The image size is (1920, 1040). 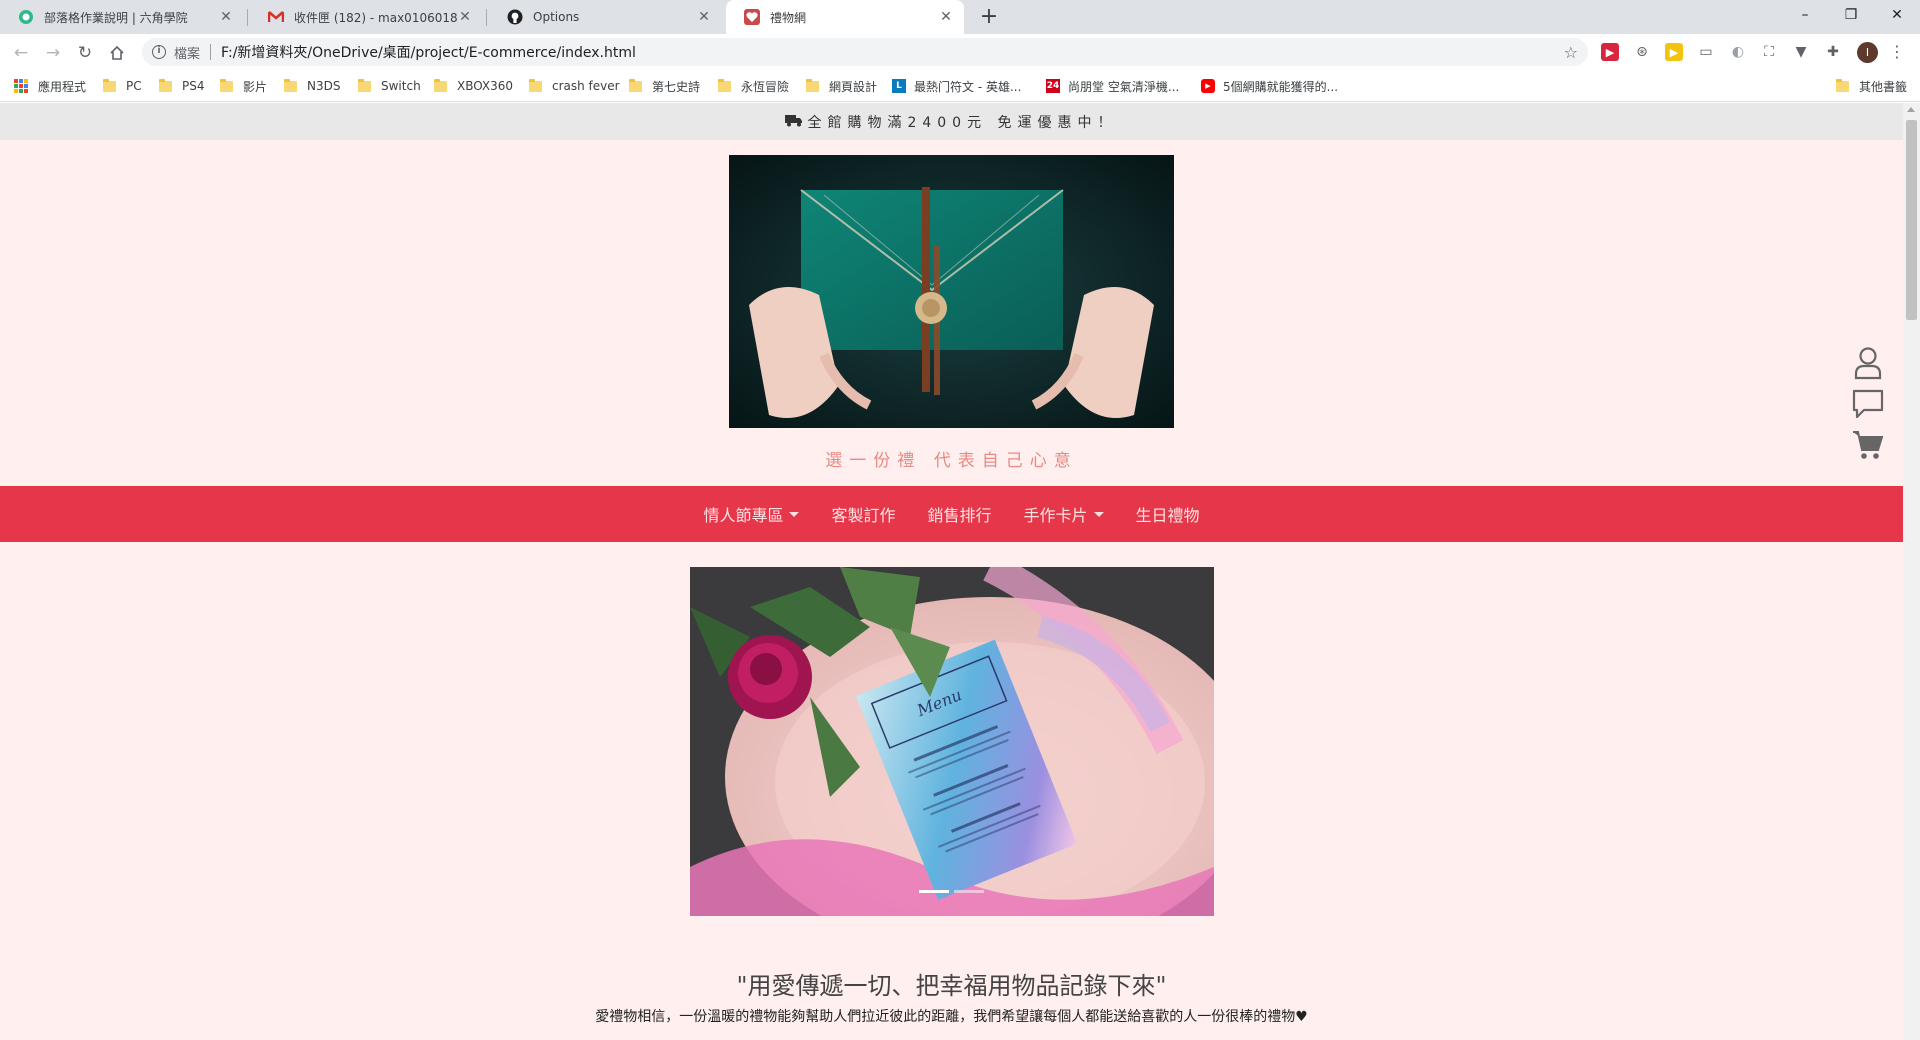 I want to click on bookmark-folder-switch: Switch, so click(x=389, y=86).